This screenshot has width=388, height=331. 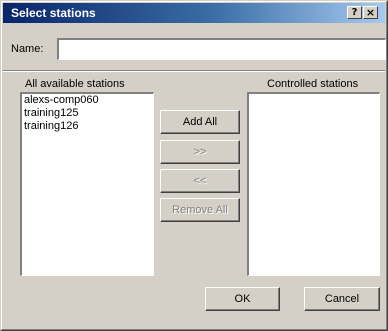 What do you see at coordinates (200, 122) in the screenshot?
I see `add-all-button: Add All` at bounding box center [200, 122].